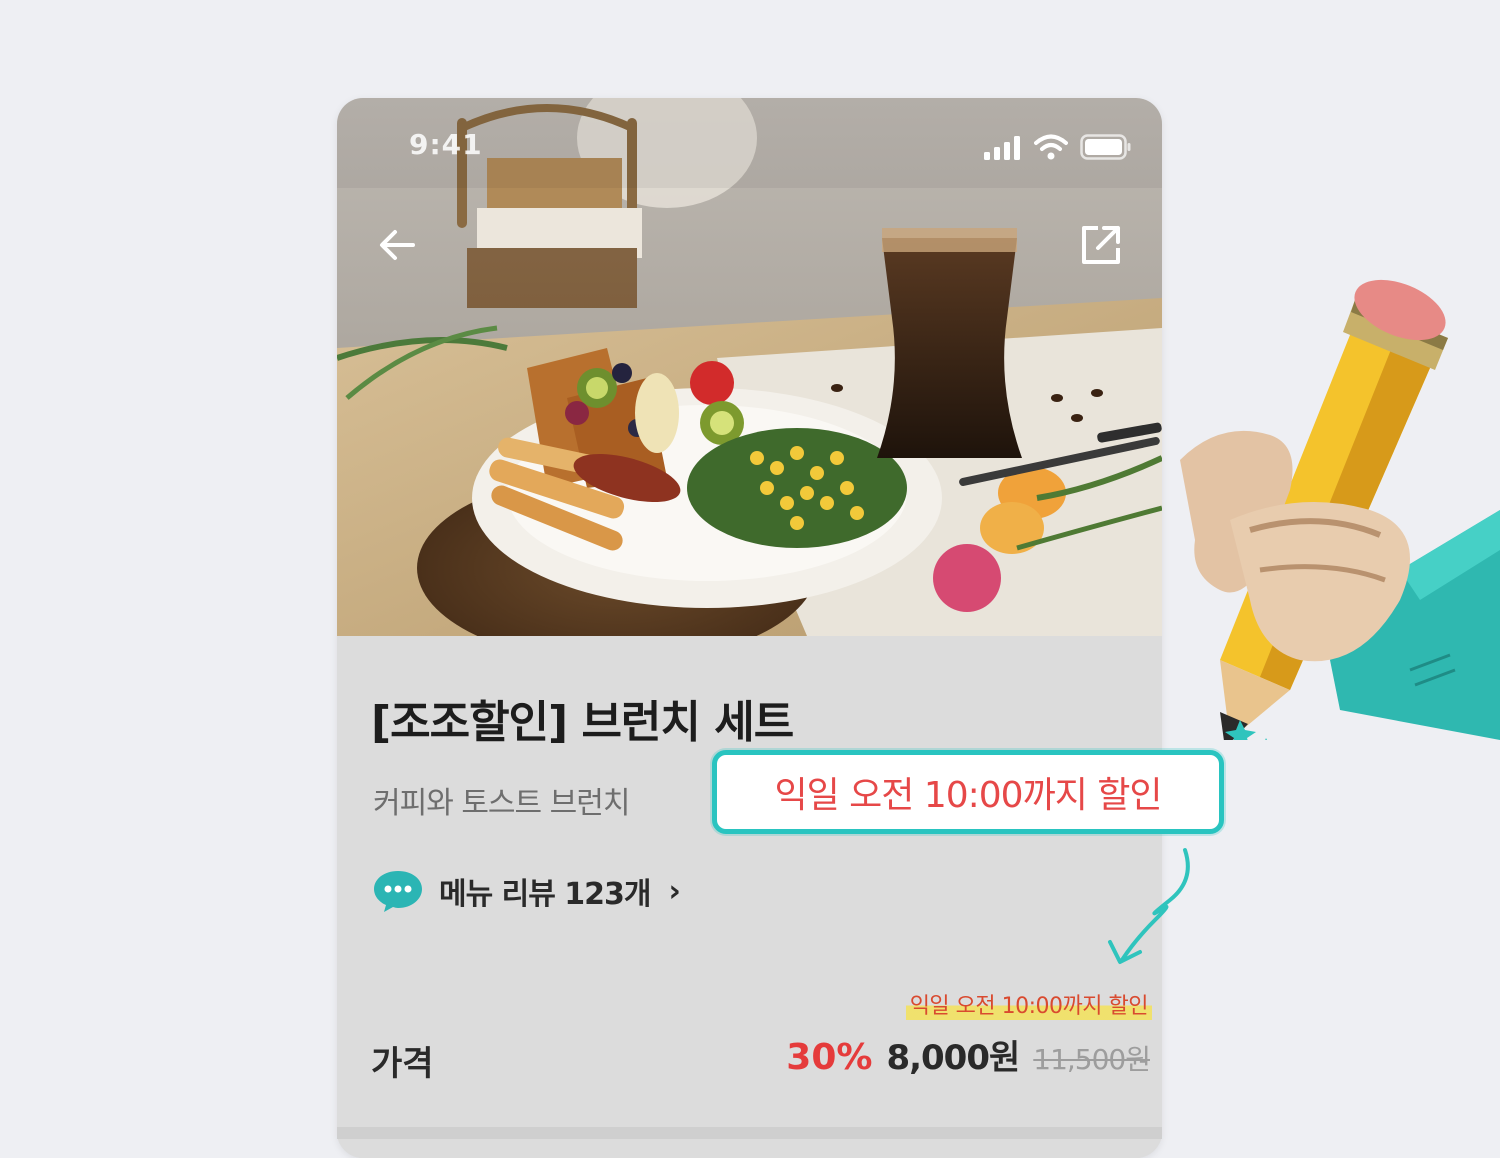 Image resolution: width=1500 pixels, height=1158 pixels. I want to click on curly-arrow-icon, so click(1149, 906).